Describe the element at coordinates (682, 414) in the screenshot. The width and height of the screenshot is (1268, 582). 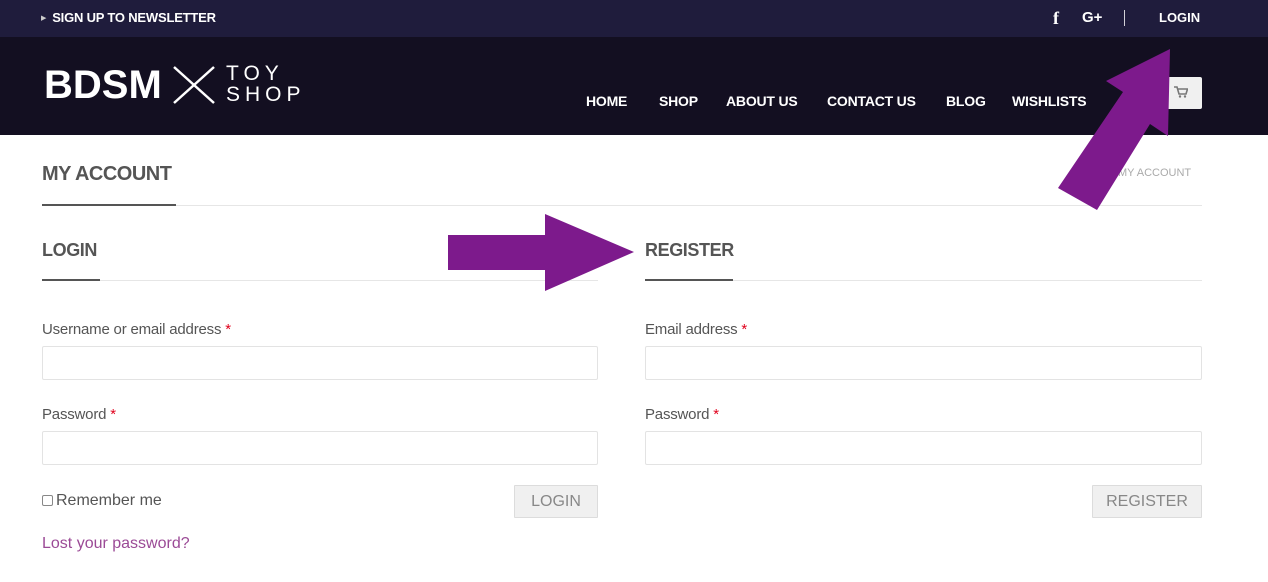
I see `register-password-label: Password *` at that location.